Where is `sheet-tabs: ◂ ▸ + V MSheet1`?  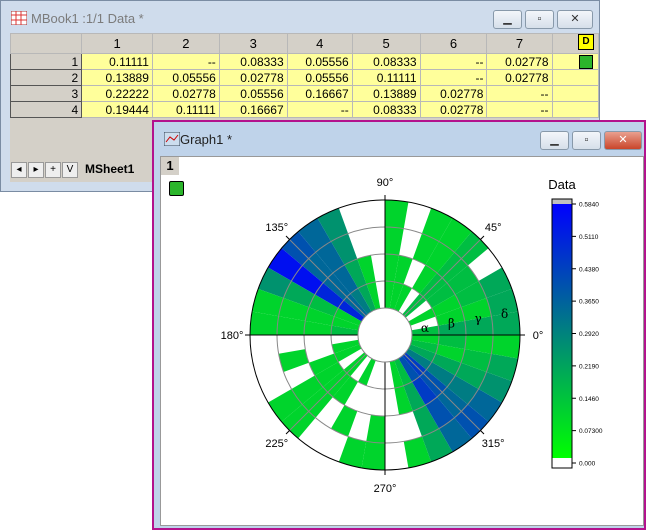 sheet-tabs: ◂ ▸ + V MSheet1 is located at coordinates (72, 170).